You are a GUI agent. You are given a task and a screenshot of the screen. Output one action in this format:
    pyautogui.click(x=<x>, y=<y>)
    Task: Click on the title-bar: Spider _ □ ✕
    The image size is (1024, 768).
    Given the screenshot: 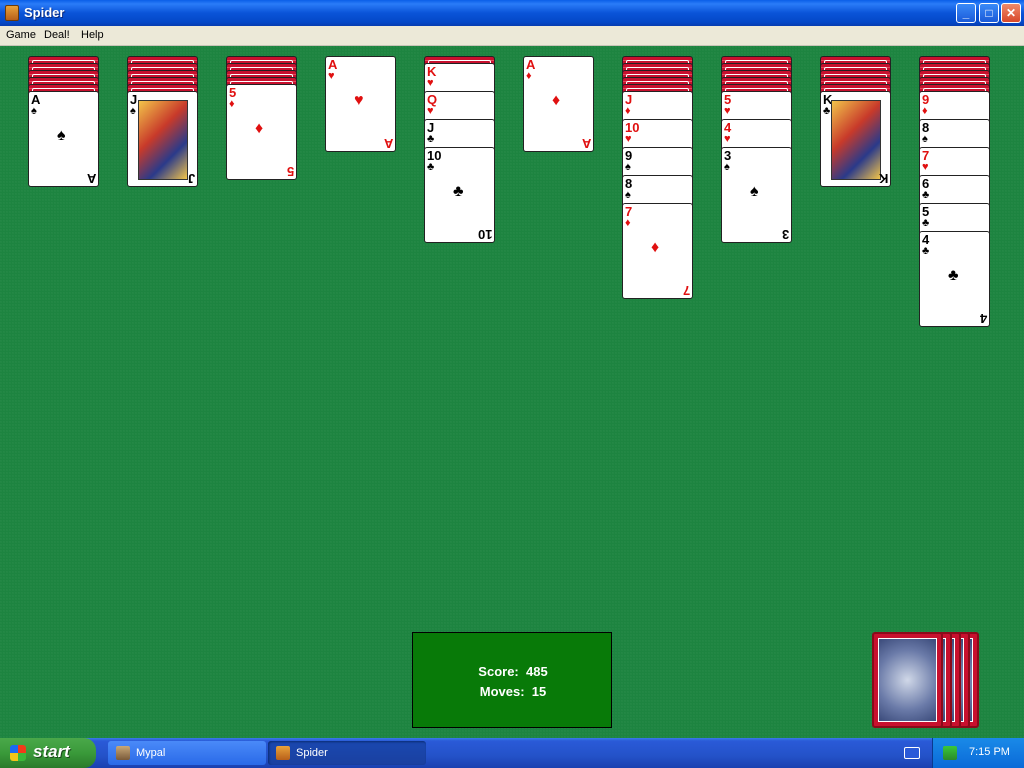 What is the action you would take?
    pyautogui.click(x=512, y=13)
    